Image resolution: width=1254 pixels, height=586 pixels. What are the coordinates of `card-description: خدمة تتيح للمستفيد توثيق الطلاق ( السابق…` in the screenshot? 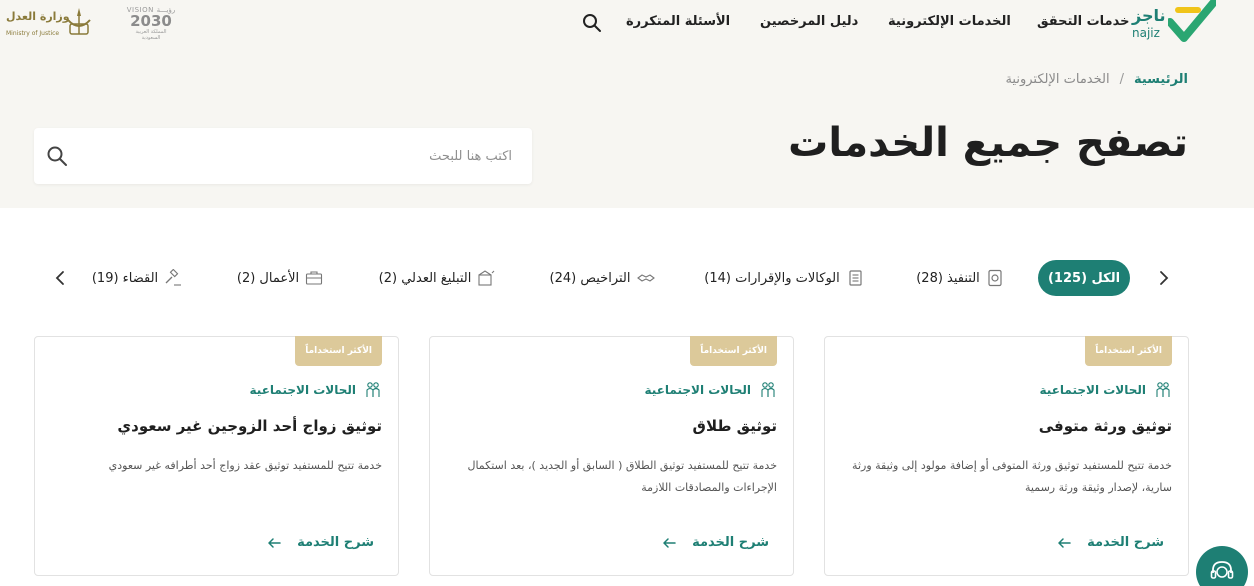 It's located at (622, 476).